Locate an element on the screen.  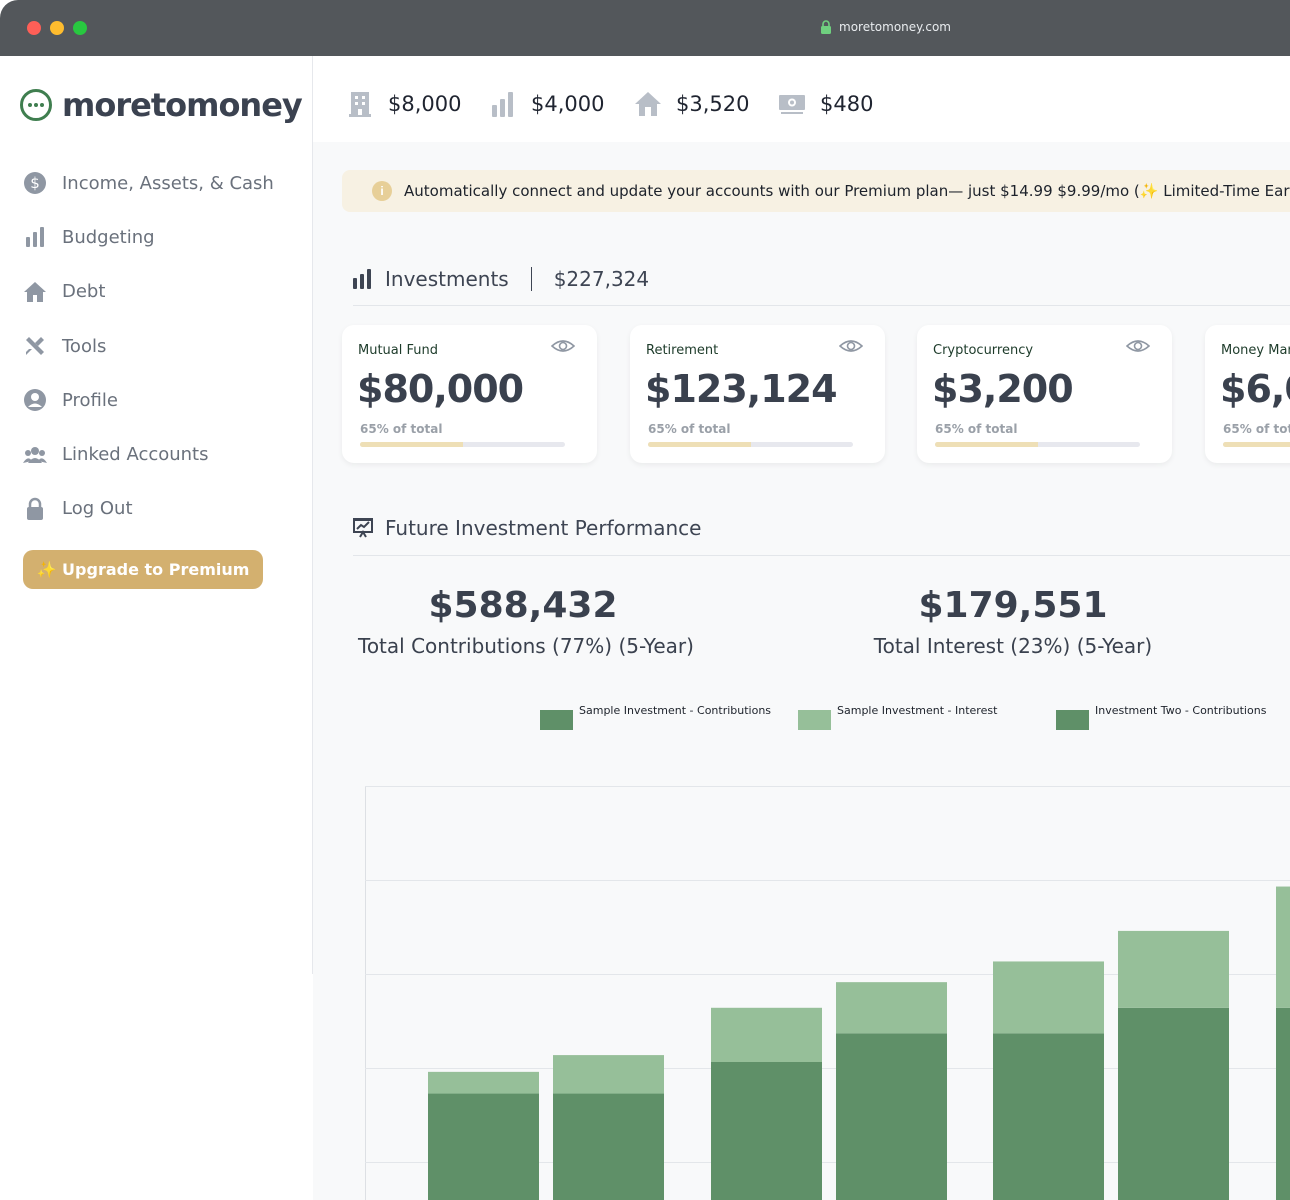
card-label: Mutual Fund is located at coordinates (398, 350).